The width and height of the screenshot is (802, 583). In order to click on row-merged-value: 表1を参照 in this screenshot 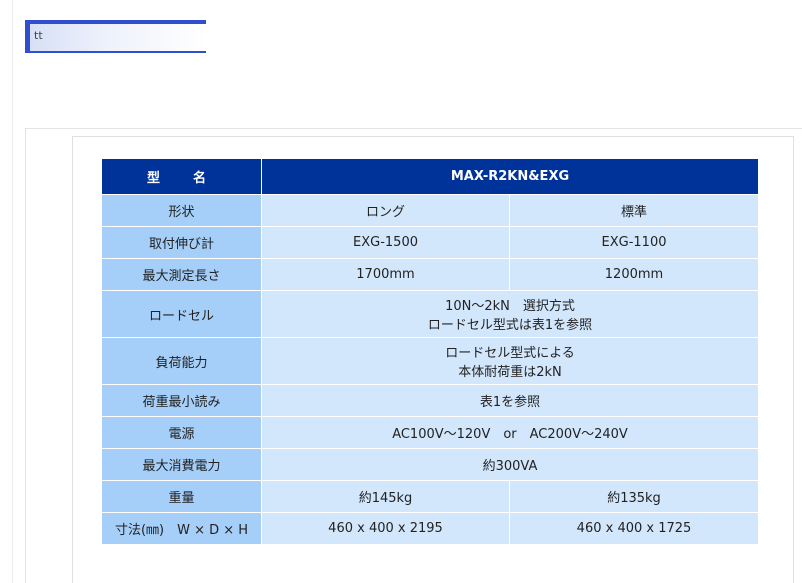, I will do `click(510, 401)`.